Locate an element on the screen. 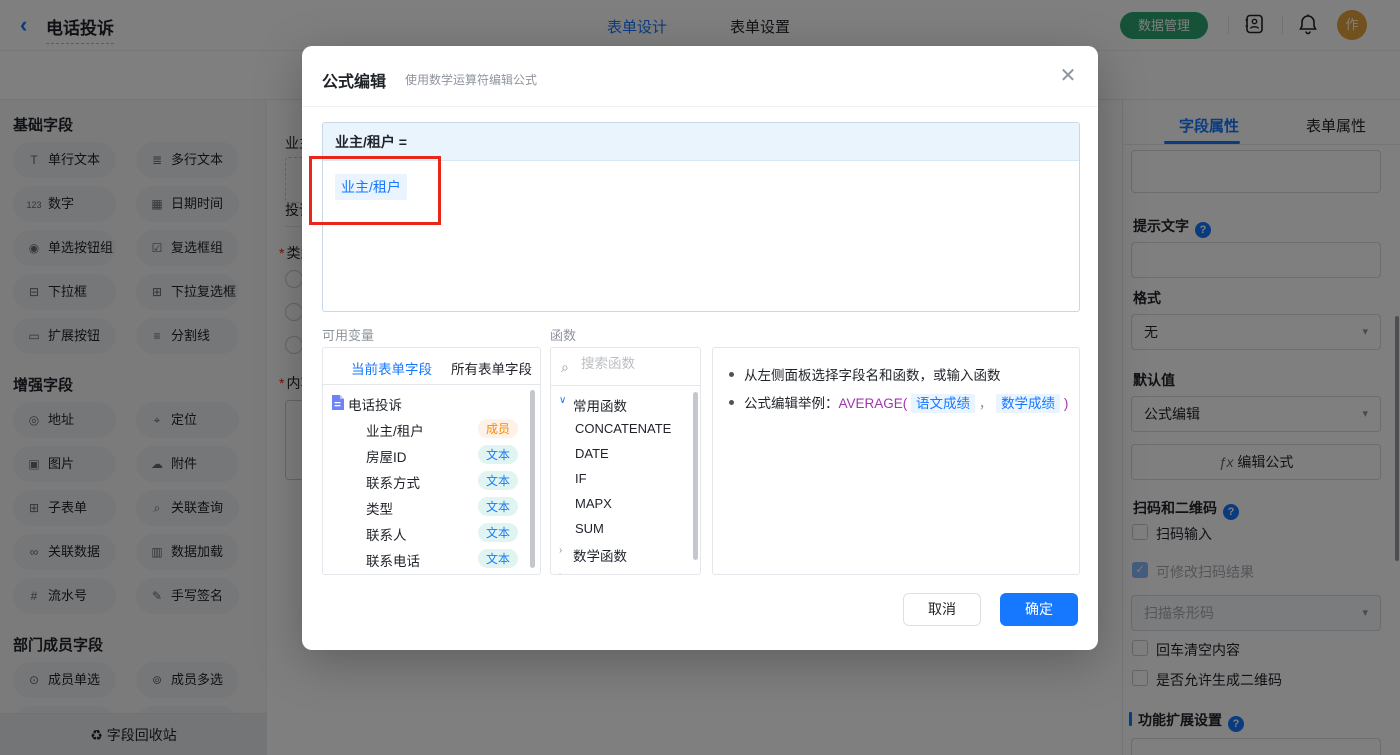 Image resolution: width=1400 pixels, height=755 pixels. hint-line-2: 公式编辑举例：AVERAGE( 语文成绩 ， 数学成绩 ) is located at coordinates (898, 402).